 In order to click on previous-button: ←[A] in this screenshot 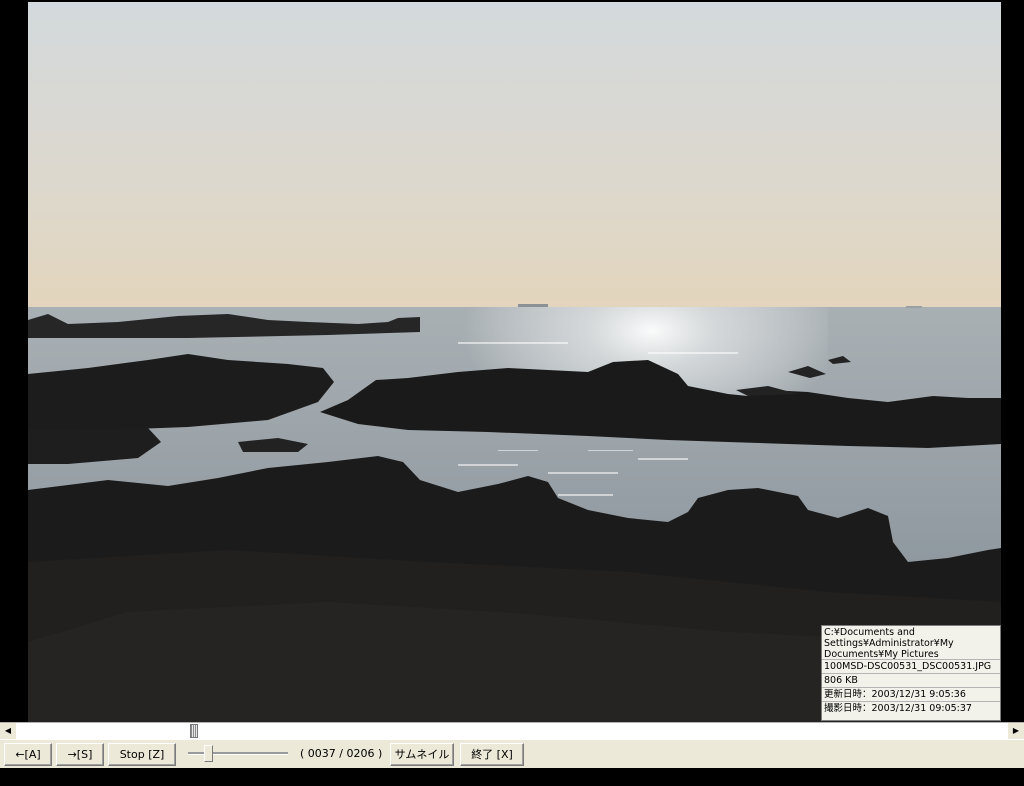, I will do `click(28, 754)`.